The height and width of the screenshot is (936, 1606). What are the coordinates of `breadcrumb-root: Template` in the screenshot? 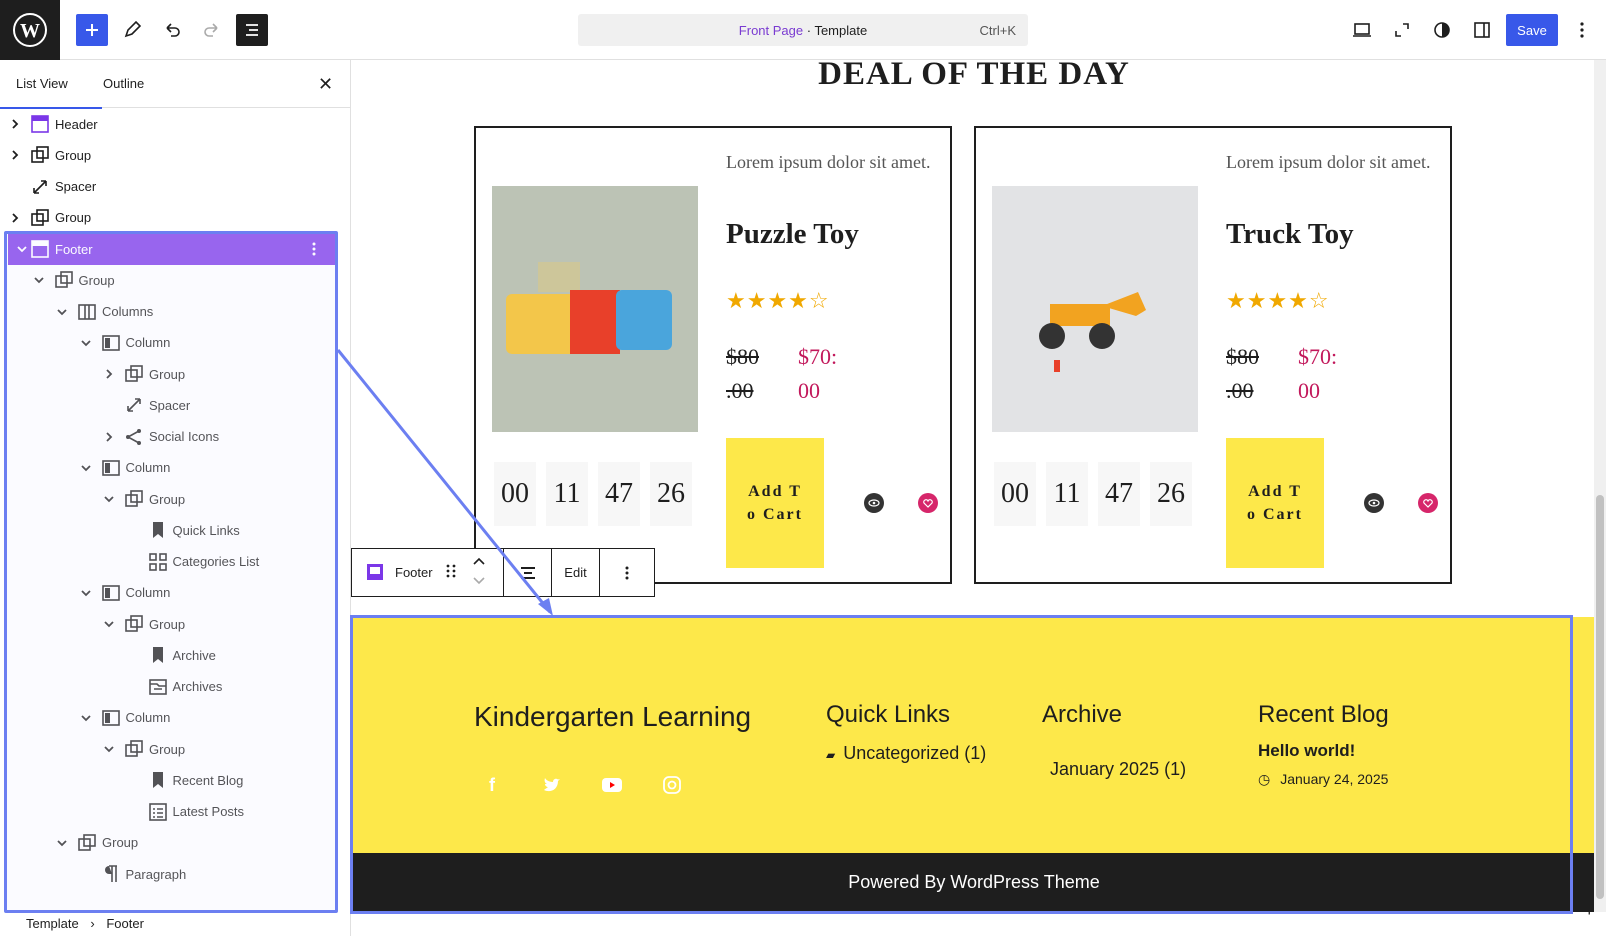 It's located at (52, 923).